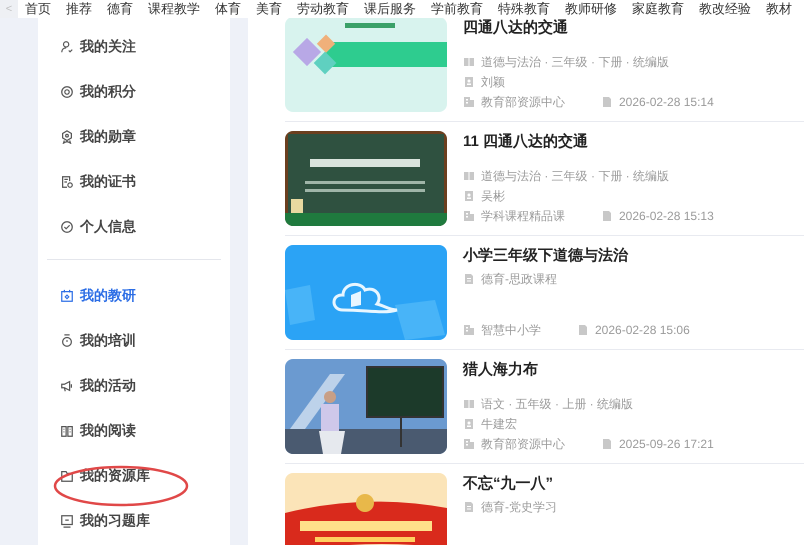 This screenshot has width=808, height=545. Describe the element at coordinates (557, 404) in the screenshot. I see `meta-text: 语文 · 五年级 · 上册 · 统编版` at that location.